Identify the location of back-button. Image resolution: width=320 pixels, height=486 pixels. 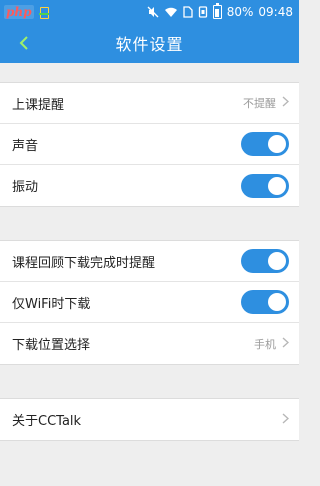
(24, 43).